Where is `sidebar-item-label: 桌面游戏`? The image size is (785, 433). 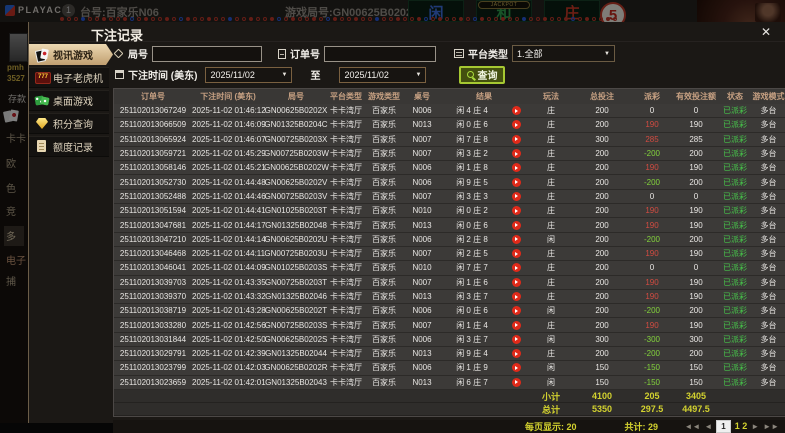
sidebar-item-label: 桌面游戏 is located at coordinates (73, 102).